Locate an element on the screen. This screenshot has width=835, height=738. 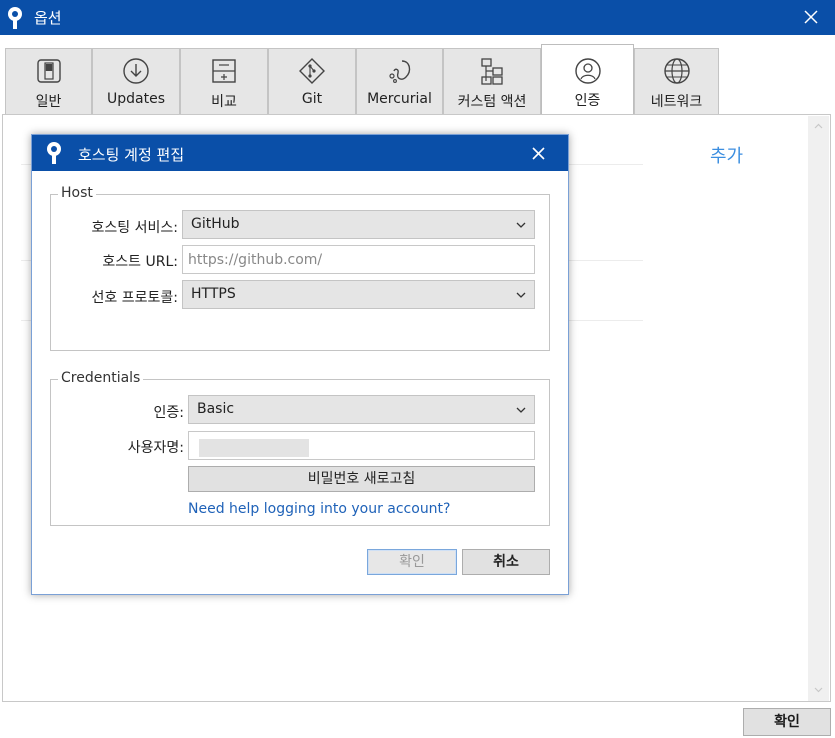
credentials-group-legend: Credentials is located at coordinates (101, 378).